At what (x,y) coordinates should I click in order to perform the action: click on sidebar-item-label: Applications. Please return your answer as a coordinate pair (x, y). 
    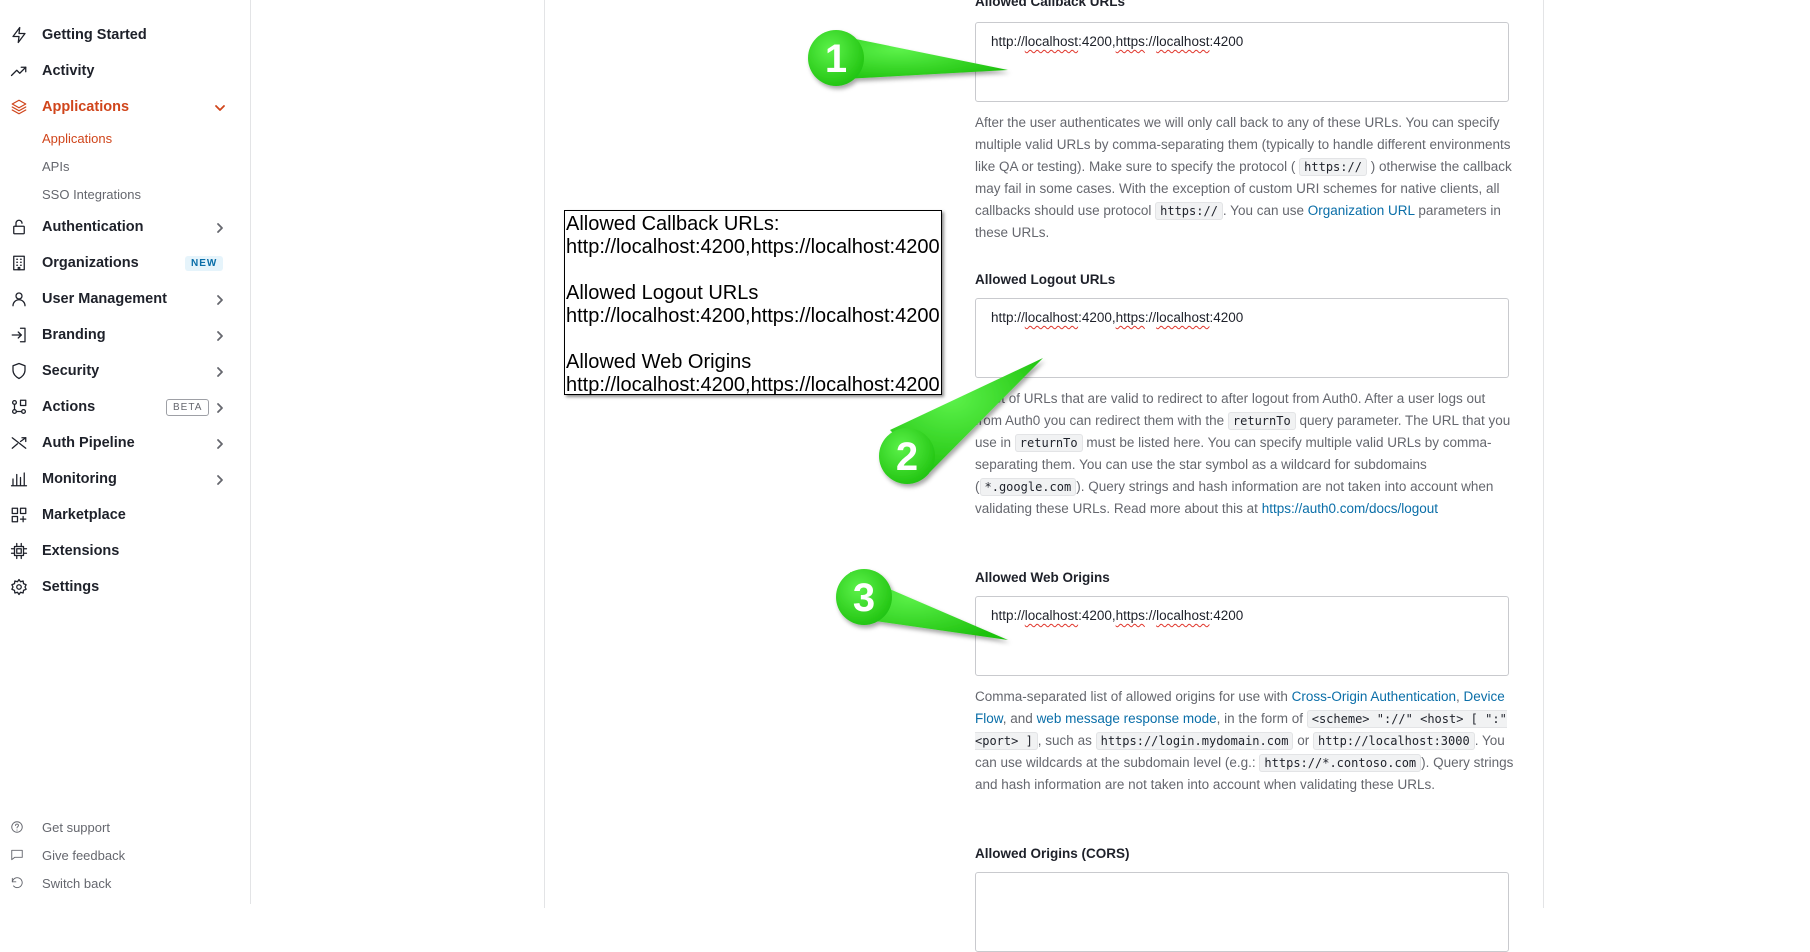
    Looking at the image, I should click on (86, 107).